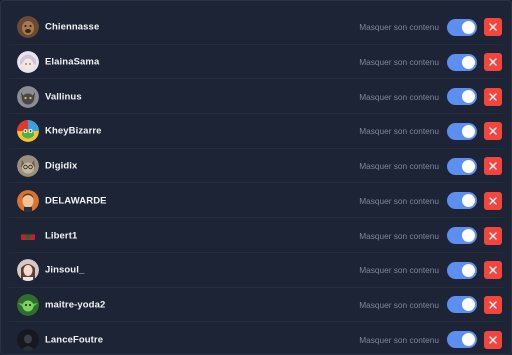 Image resolution: width=512 pixels, height=355 pixels. I want to click on username: Chiennasse, so click(72, 27).